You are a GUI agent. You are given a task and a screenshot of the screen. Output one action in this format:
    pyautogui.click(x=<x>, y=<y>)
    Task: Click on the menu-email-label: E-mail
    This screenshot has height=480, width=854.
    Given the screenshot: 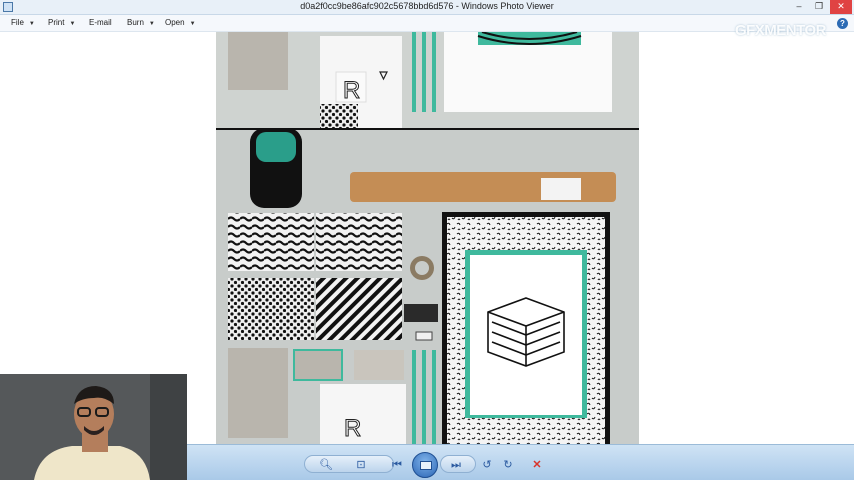 What is the action you would take?
    pyautogui.click(x=100, y=22)
    